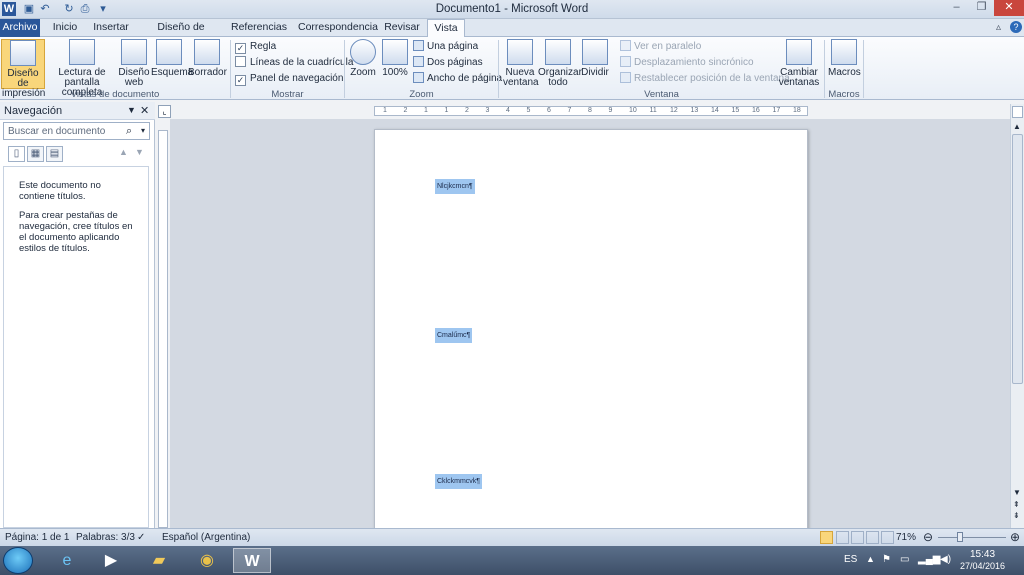 Image resolution: width=1024 pixels, height=575 pixels. What do you see at coordinates (289, 79) in the screenshot?
I see `nav-pane-checkbox: ✓ Panel de navegación` at bounding box center [289, 79].